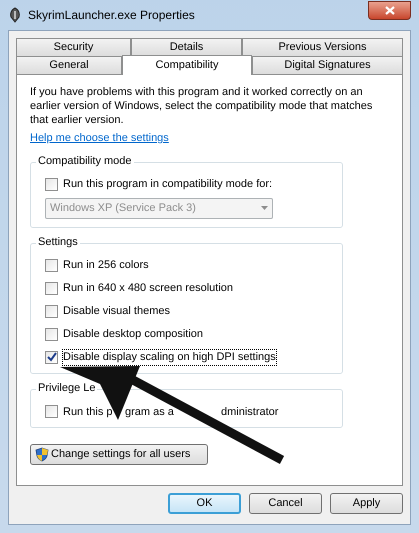 The image size is (419, 533). Describe the element at coordinates (187, 65) in the screenshot. I see `tab: Compatibility` at that location.